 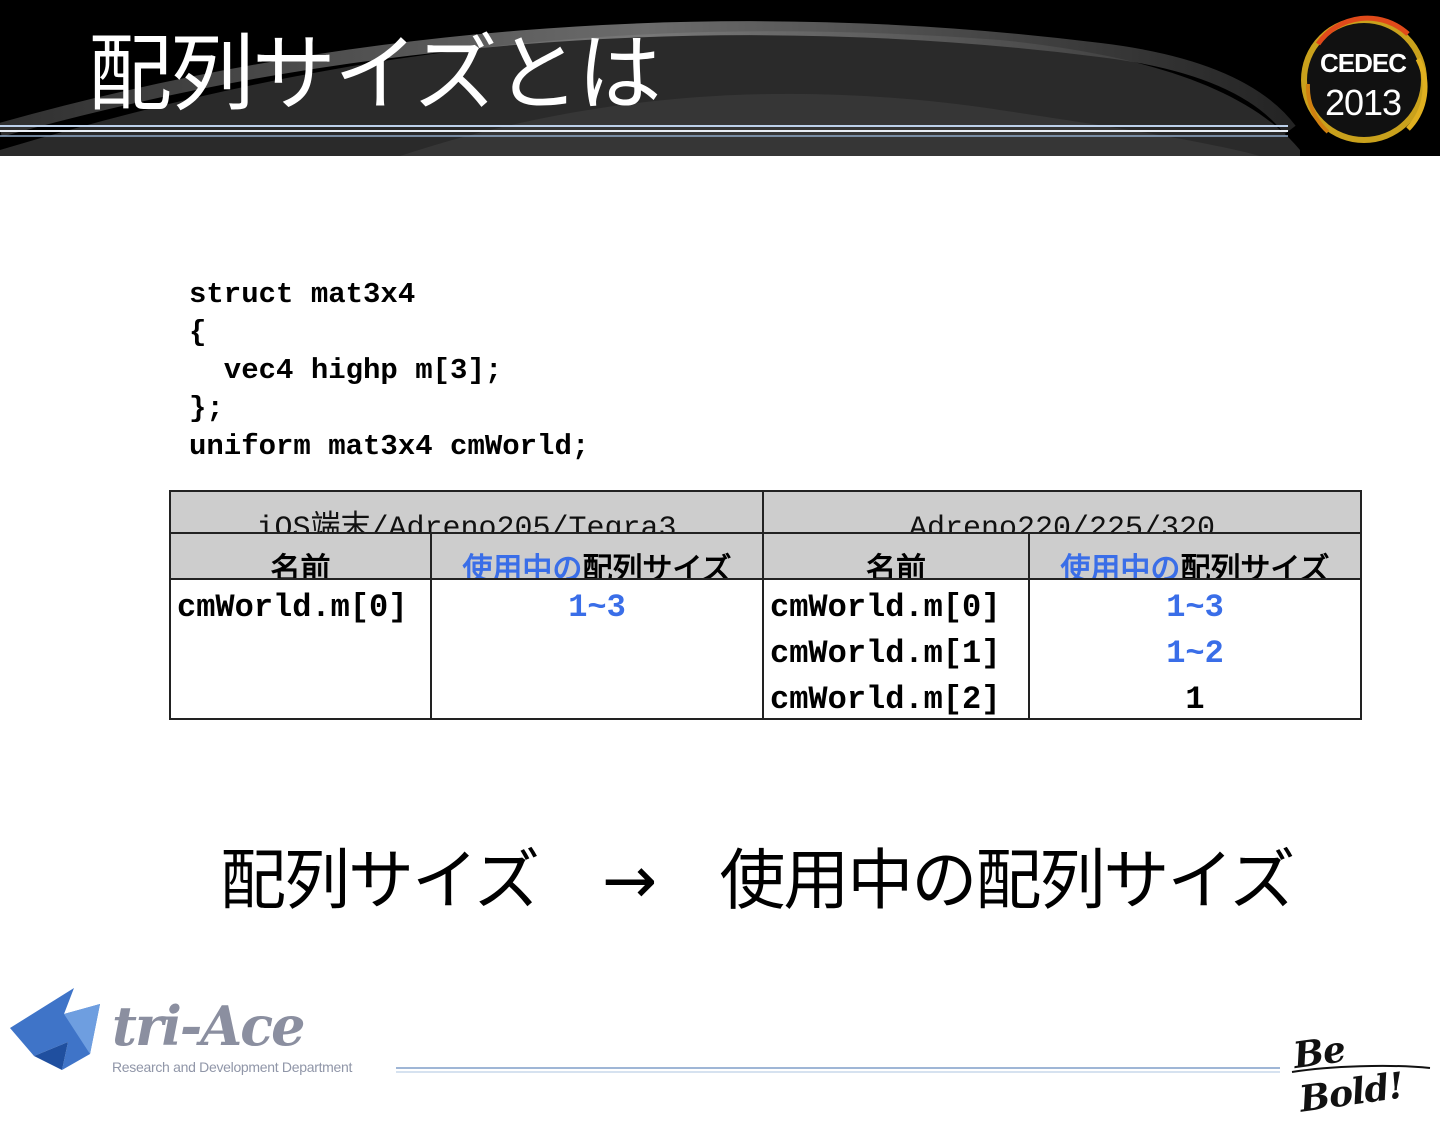 I want to click on subheader-name-right-label: 名前, so click(x=896, y=565).